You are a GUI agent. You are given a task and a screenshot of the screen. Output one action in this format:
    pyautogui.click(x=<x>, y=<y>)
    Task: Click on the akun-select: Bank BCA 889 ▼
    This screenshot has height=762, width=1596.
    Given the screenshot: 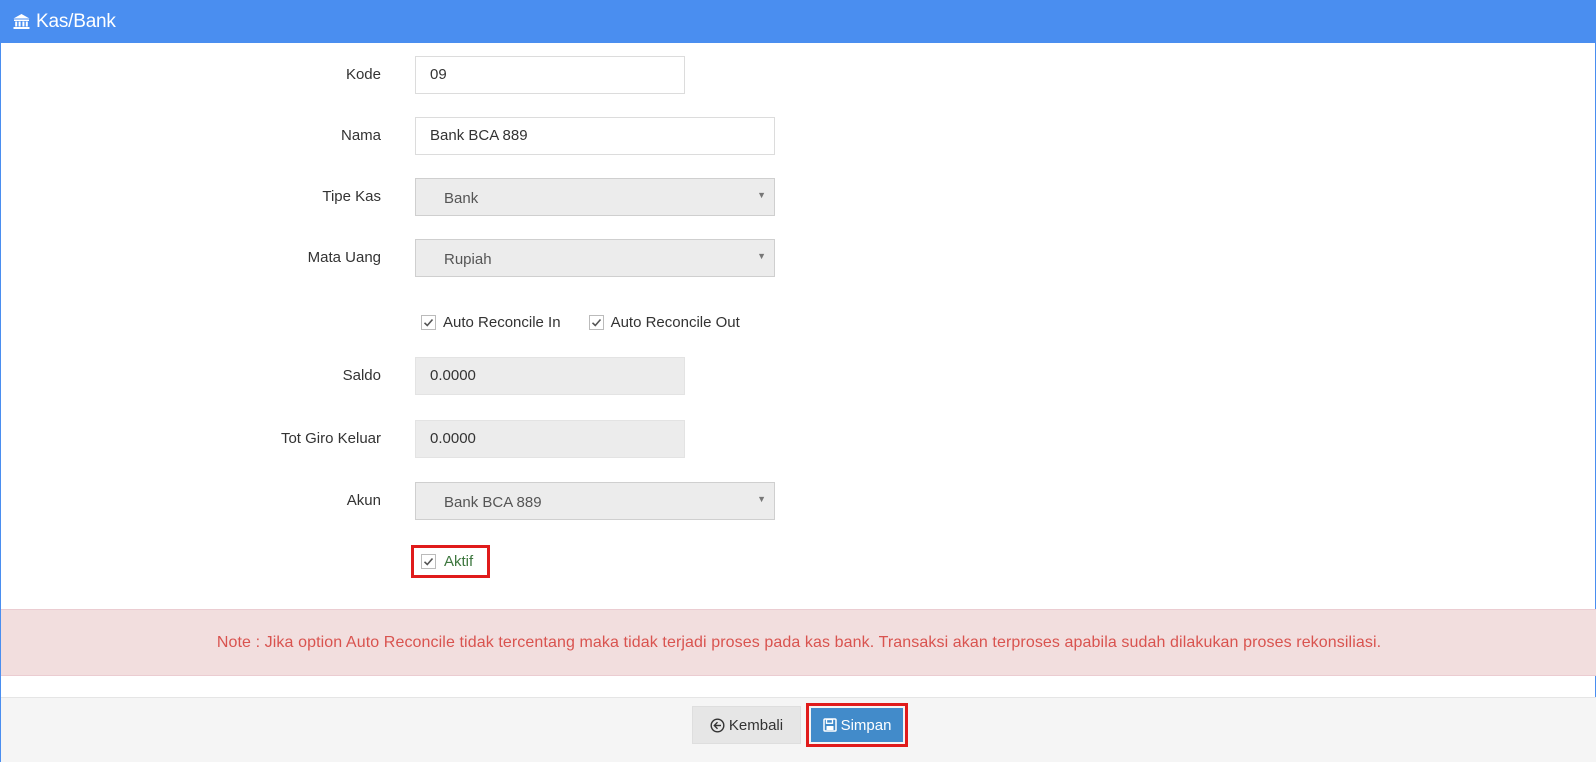 What is the action you would take?
    pyautogui.click(x=595, y=501)
    